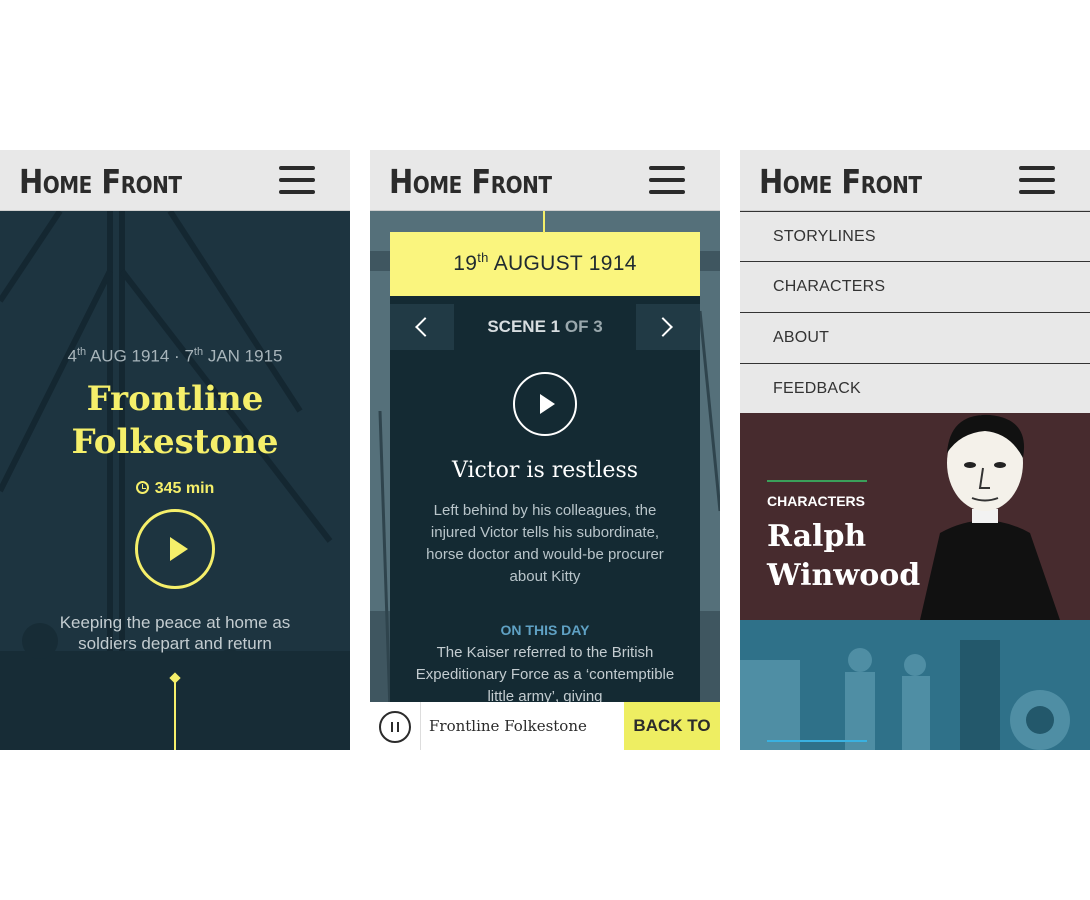 The width and height of the screenshot is (1090, 900). Describe the element at coordinates (844, 556) in the screenshot. I see `character-name: Ralph Winwood` at that location.